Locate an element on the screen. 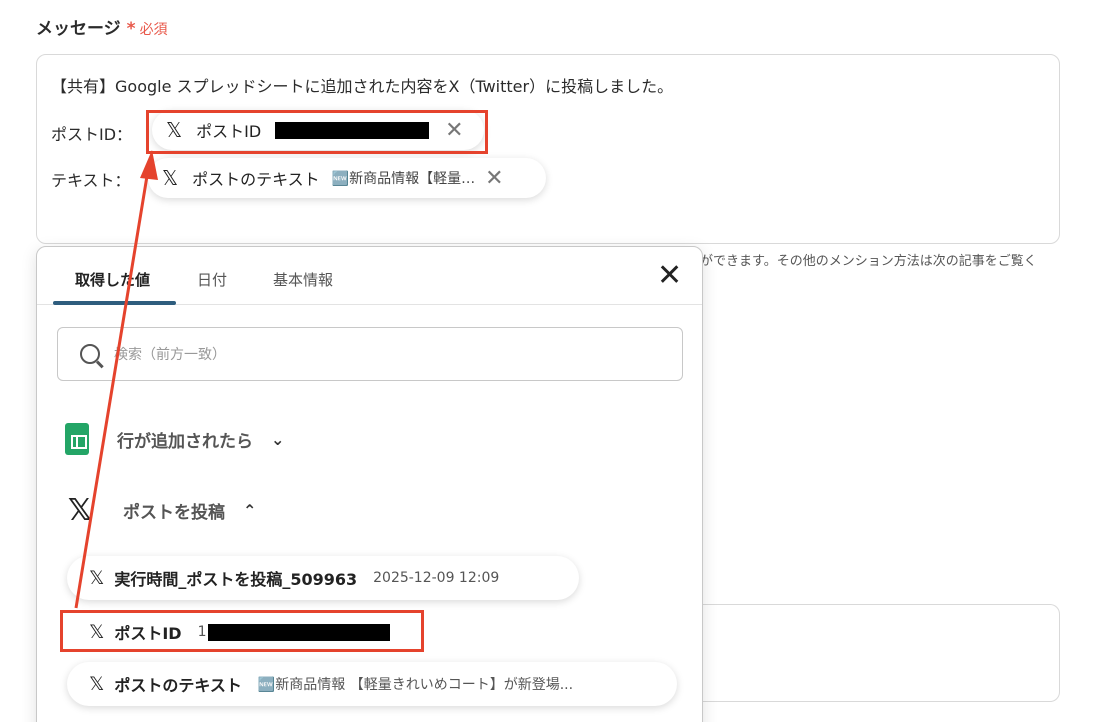 The width and height of the screenshot is (1110, 722). highlight-box-top is located at coordinates (317, 132).